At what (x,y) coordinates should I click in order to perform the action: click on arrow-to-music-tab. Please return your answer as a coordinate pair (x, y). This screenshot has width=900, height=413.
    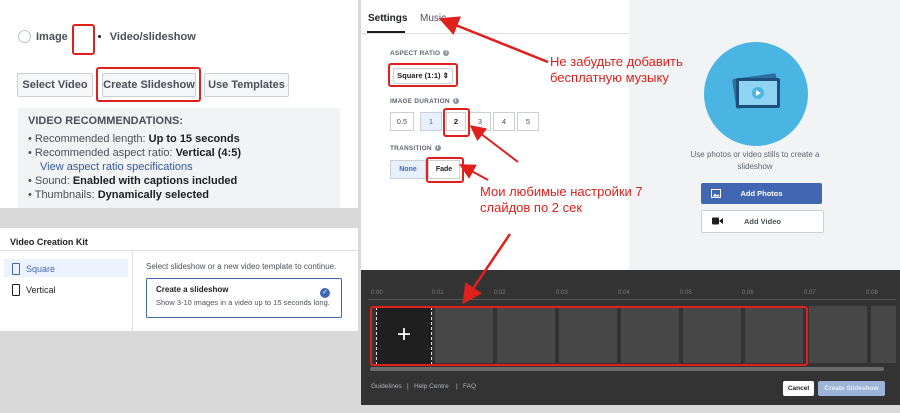
    Looking at the image, I should click on (493, 40).